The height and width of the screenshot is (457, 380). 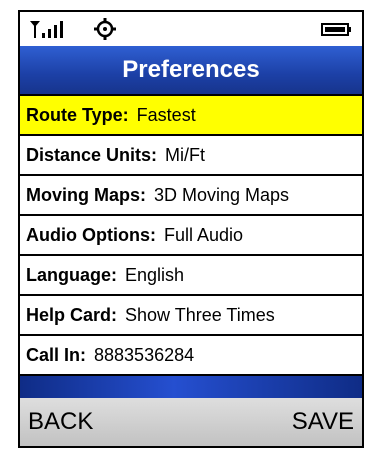 I want to click on pref-value: Fastest, so click(x=166, y=114).